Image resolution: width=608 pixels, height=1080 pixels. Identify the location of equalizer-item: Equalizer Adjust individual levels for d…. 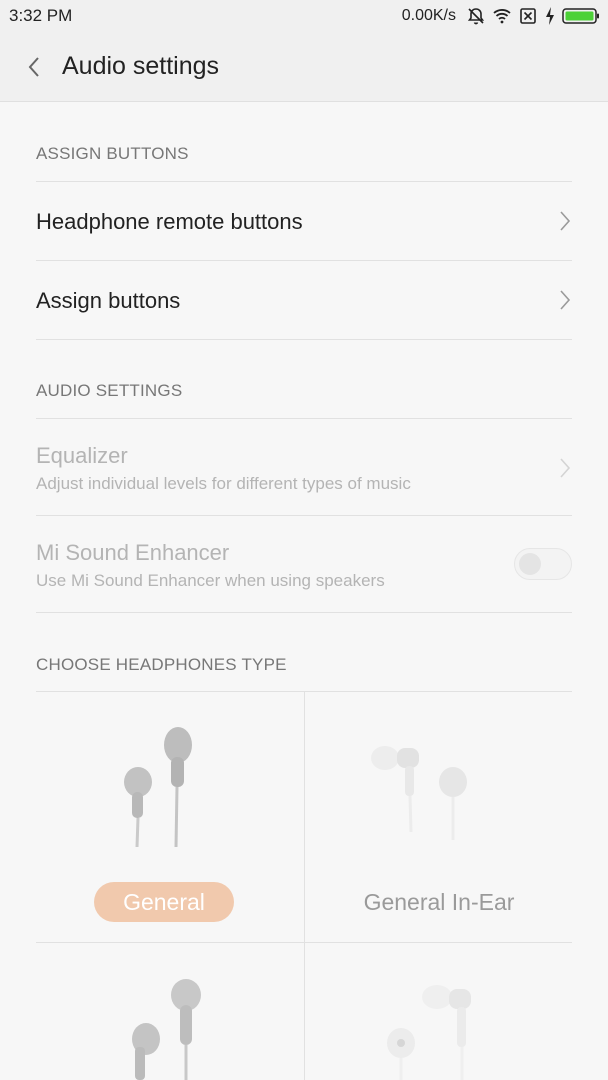
(304, 467).